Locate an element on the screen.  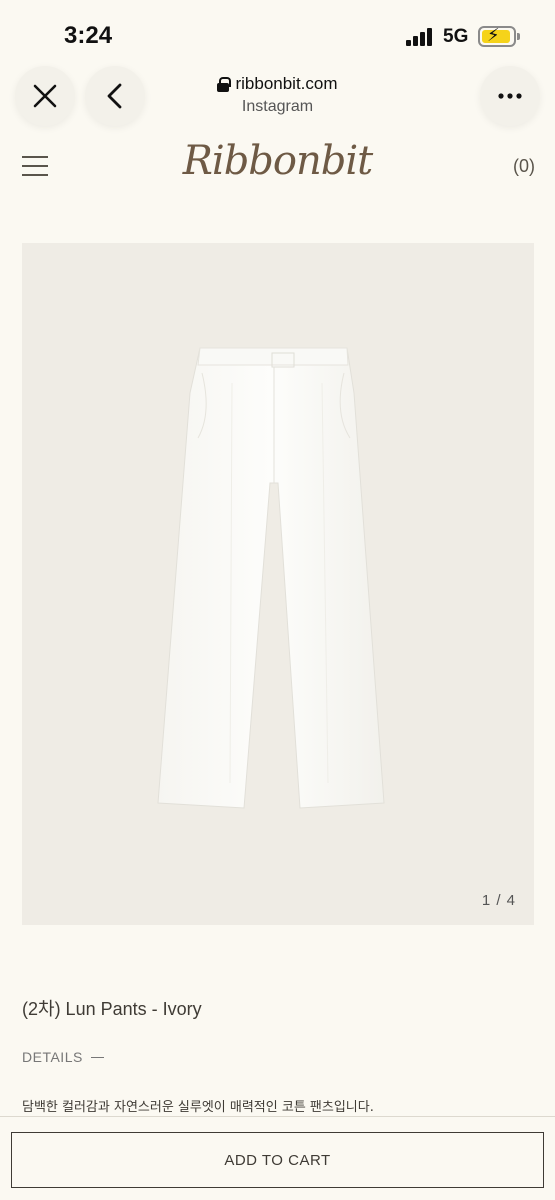
product-description: 담백한 컬러감과 자연스러운 실루엣이 매력적인 코튼 팬츠입니다. is located at coordinates (198, 1107).